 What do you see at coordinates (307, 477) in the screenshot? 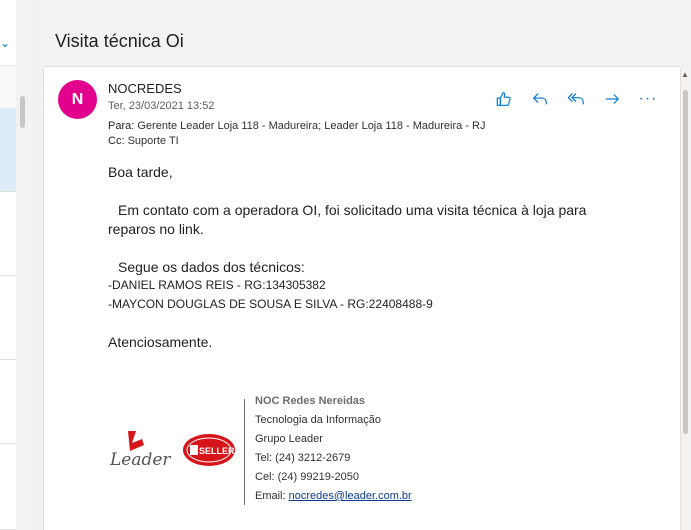
I see `signature-cel: Cel: (24) 99219-2050` at bounding box center [307, 477].